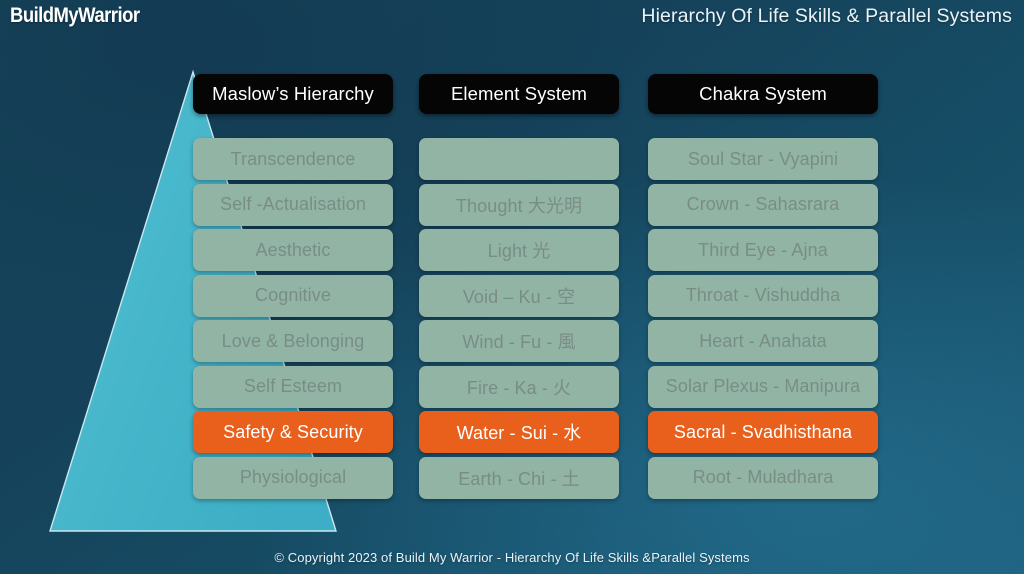 The height and width of the screenshot is (574, 1024). What do you see at coordinates (293, 432) in the screenshot?
I see `row-maslow-safety-security: Safety & Security` at bounding box center [293, 432].